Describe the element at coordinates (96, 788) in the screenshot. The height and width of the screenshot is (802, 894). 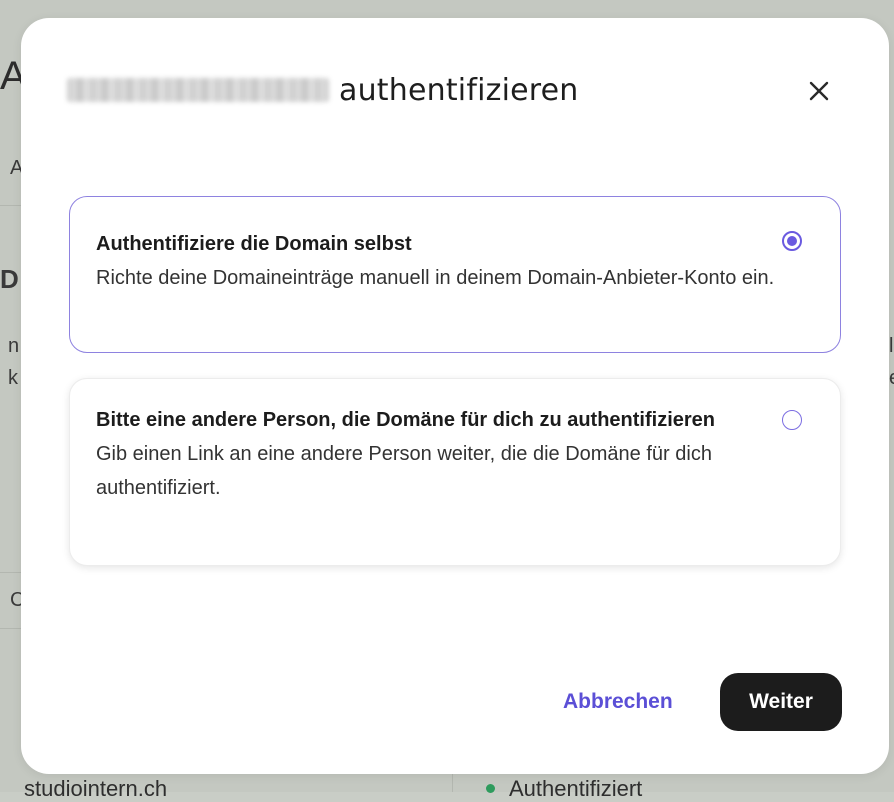
I see `domain-name-cell: studiointern.ch` at that location.